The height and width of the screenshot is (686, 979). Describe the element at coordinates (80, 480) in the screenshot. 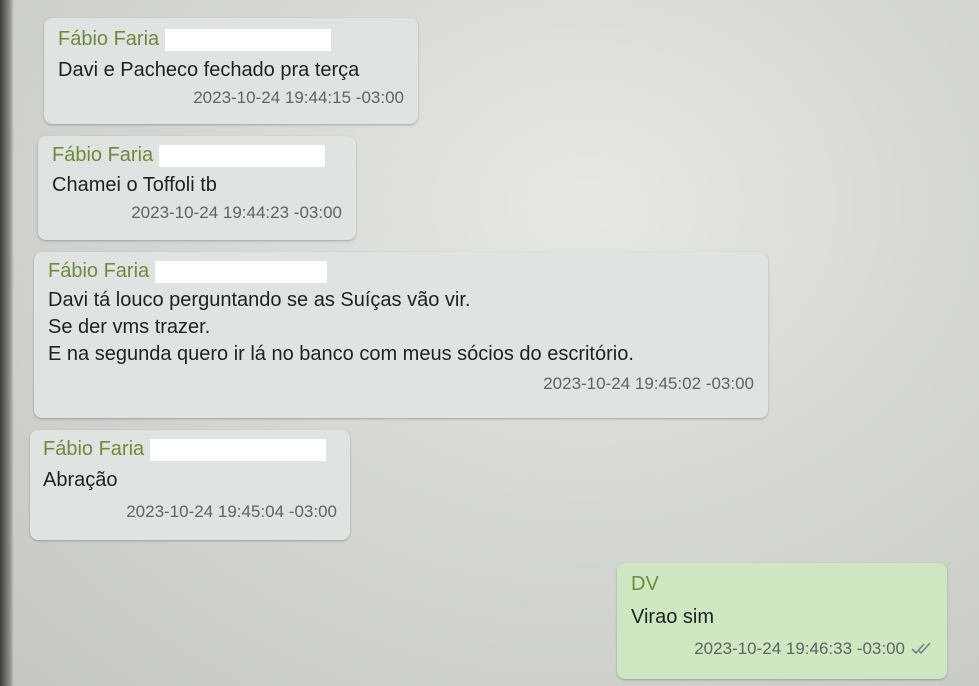

I see `message-line: Abração` at that location.